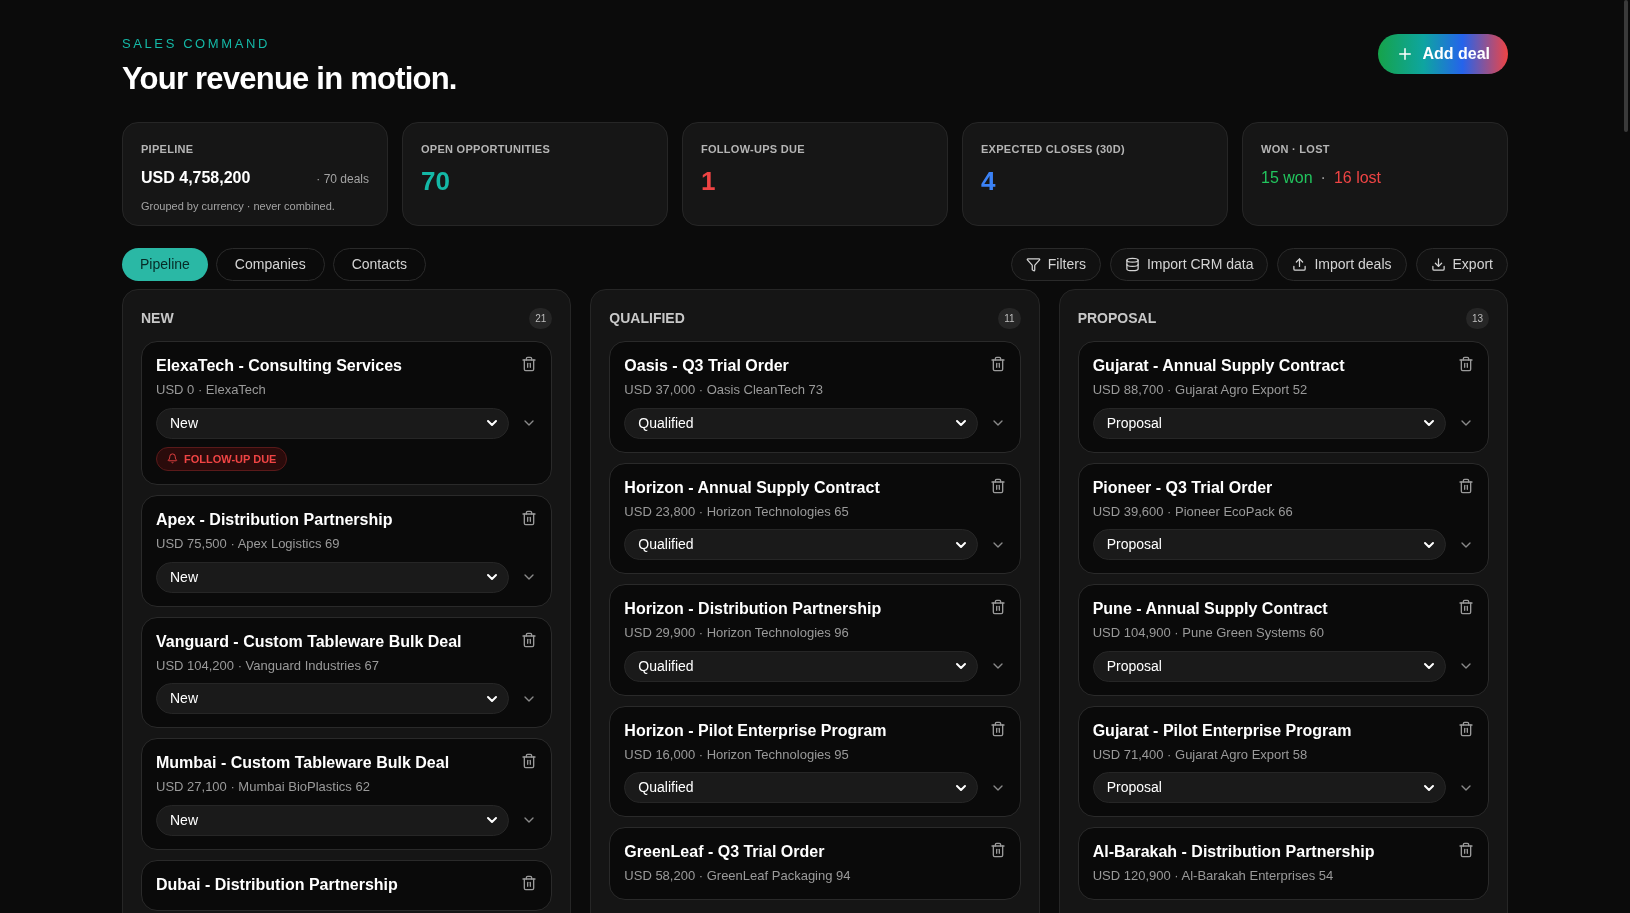 This screenshot has width=1630, height=913. What do you see at coordinates (752, 487) in the screenshot?
I see `deal-title: Horizon - Annual Supply Contract` at bounding box center [752, 487].